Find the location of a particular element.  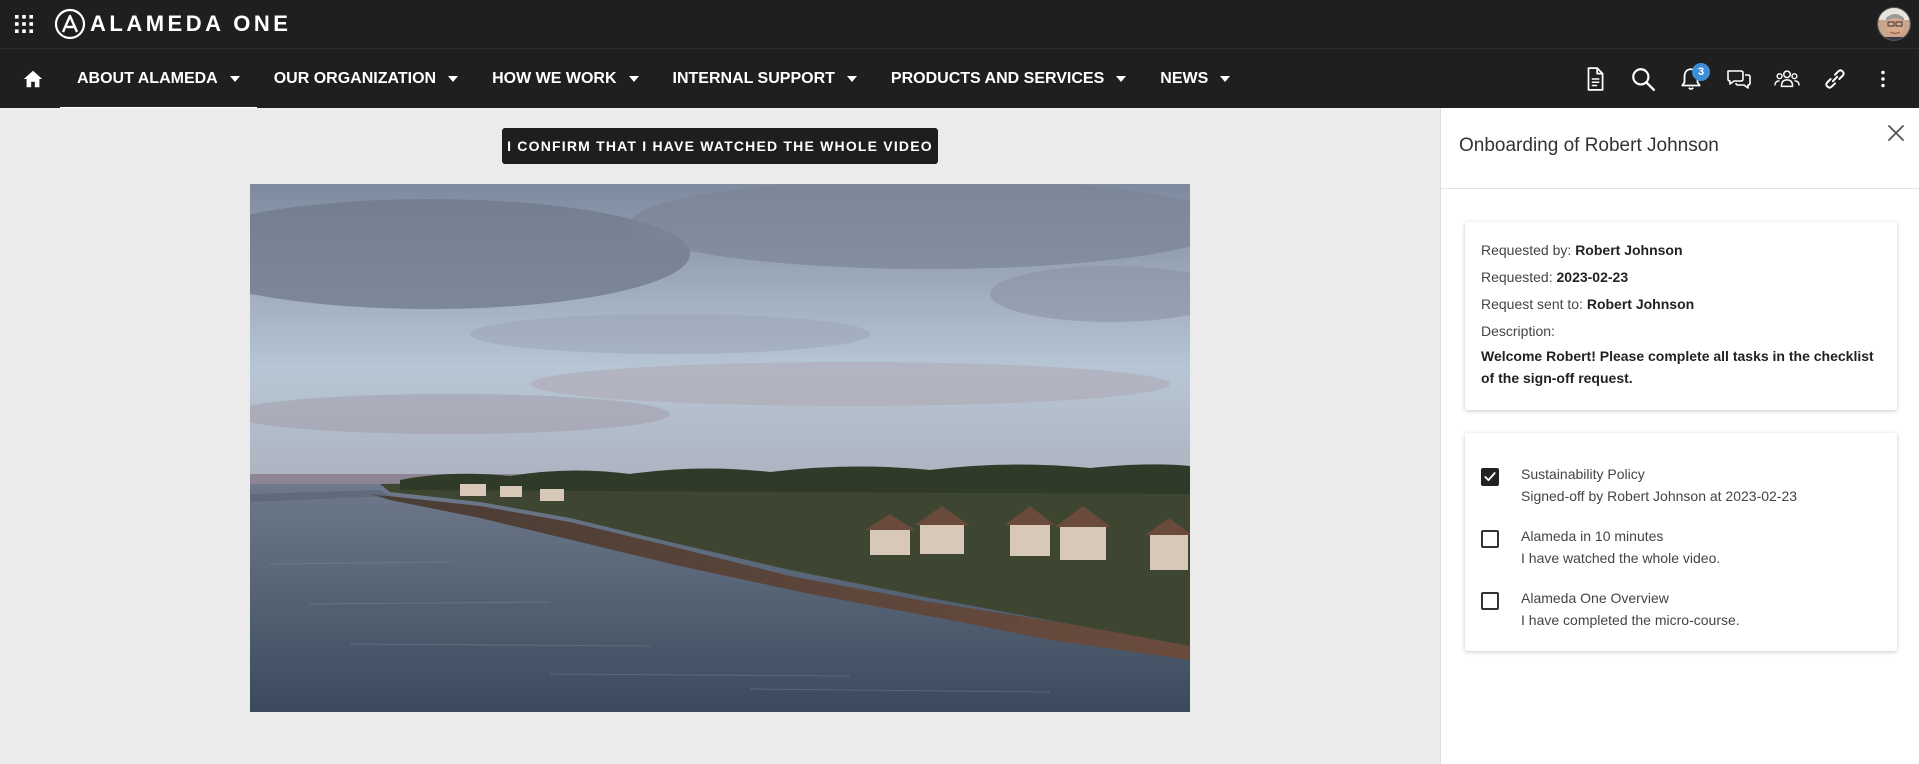

nav-actions: 3 is located at coordinates (1739, 79).